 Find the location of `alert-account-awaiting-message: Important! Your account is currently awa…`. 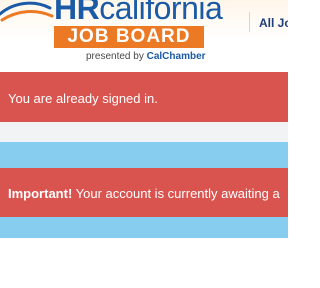

alert-account-awaiting-message: Important! Your account is currently awa… is located at coordinates (144, 194).